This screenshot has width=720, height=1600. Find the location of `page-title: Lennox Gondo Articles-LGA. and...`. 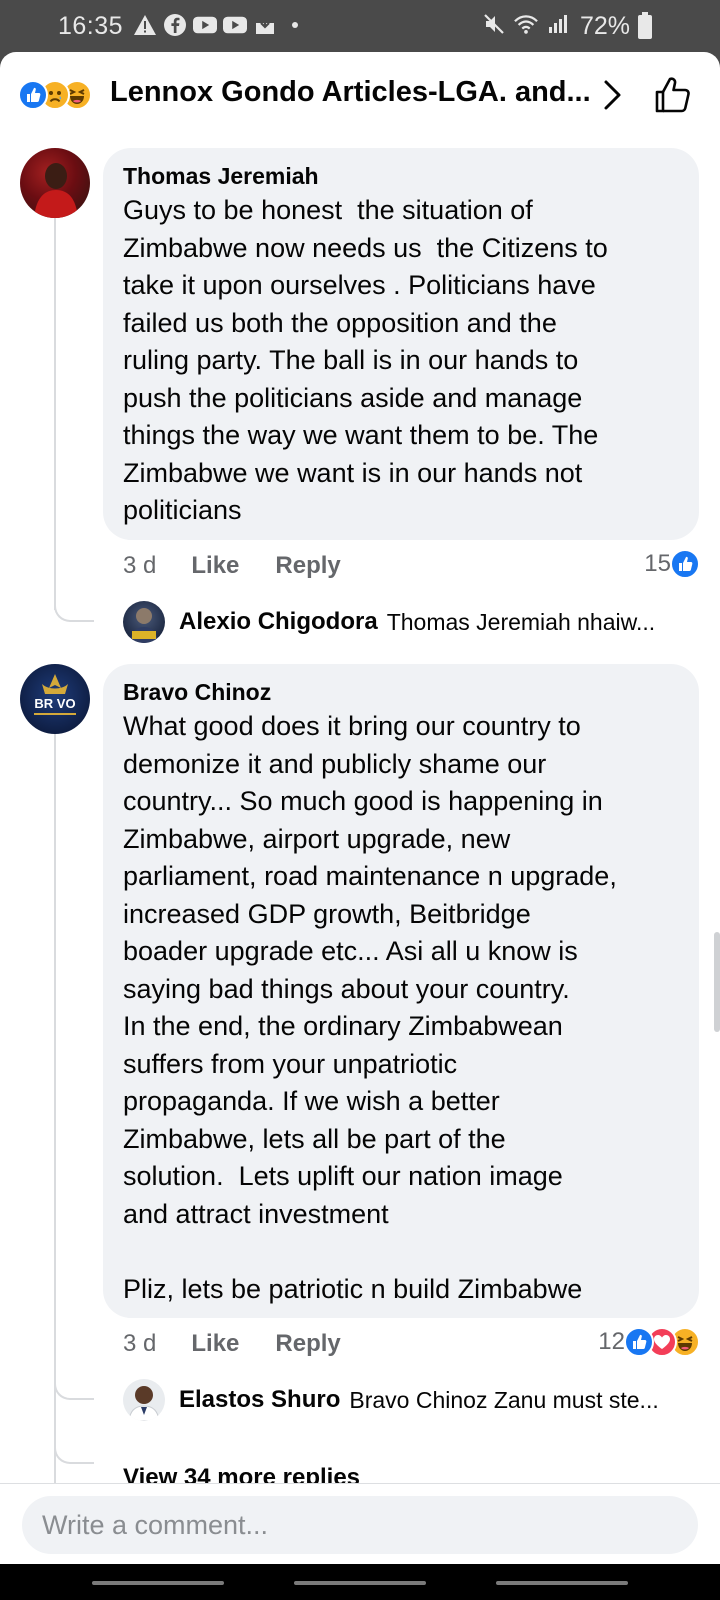

page-title: Lennox Gondo Articles-LGA. and... is located at coordinates (350, 92).